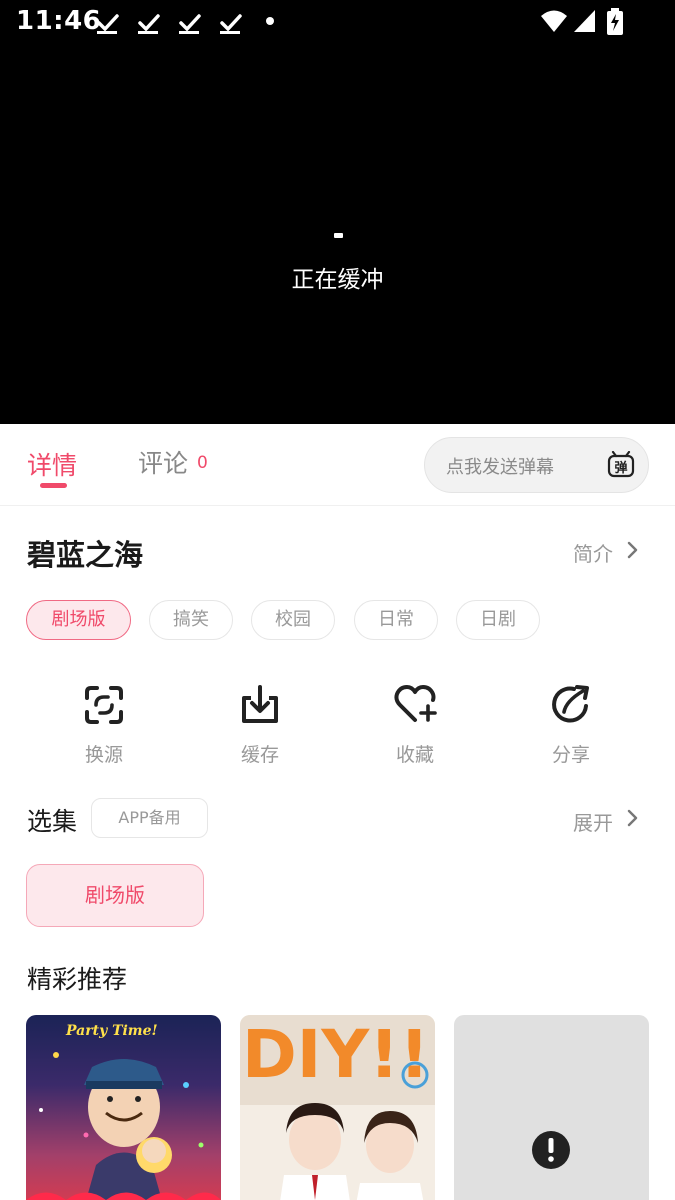 This screenshot has width=675, height=1200. Describe the element at coordinates (500, 467) in the screenshot. I see `danmaku-placeholder: 点我发送弹幕` at that location.